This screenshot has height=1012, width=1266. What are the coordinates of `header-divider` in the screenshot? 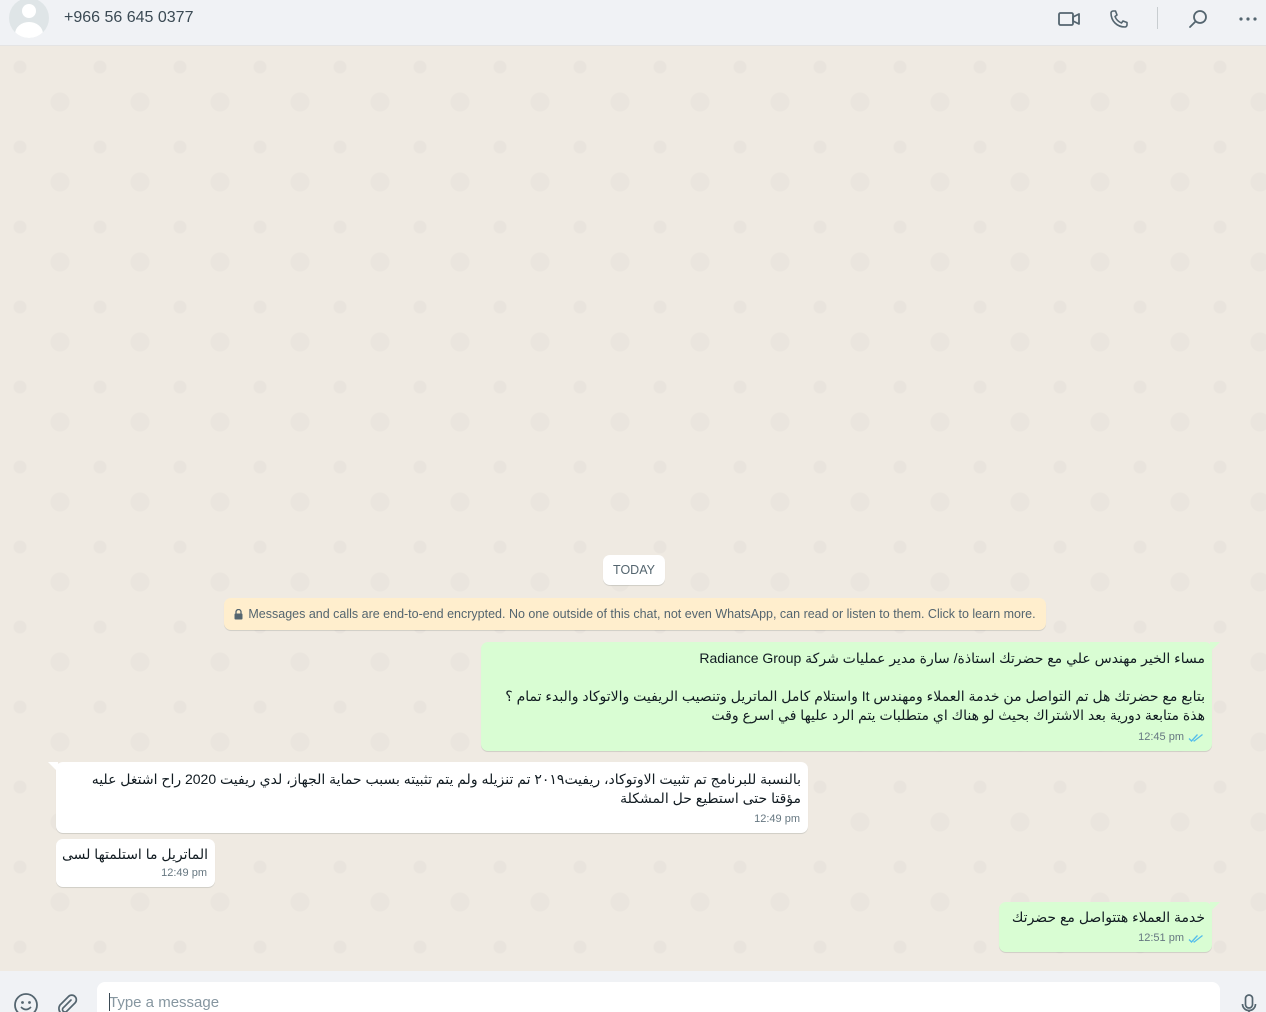 It's located at (1157, 18).